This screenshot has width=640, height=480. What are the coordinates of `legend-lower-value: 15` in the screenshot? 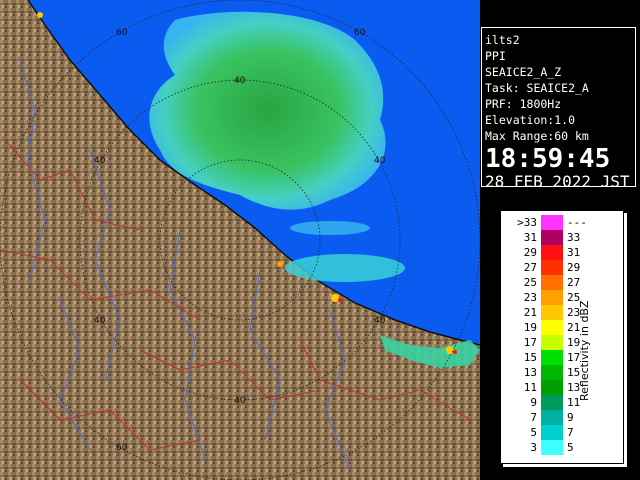 It's located at (530, 357).